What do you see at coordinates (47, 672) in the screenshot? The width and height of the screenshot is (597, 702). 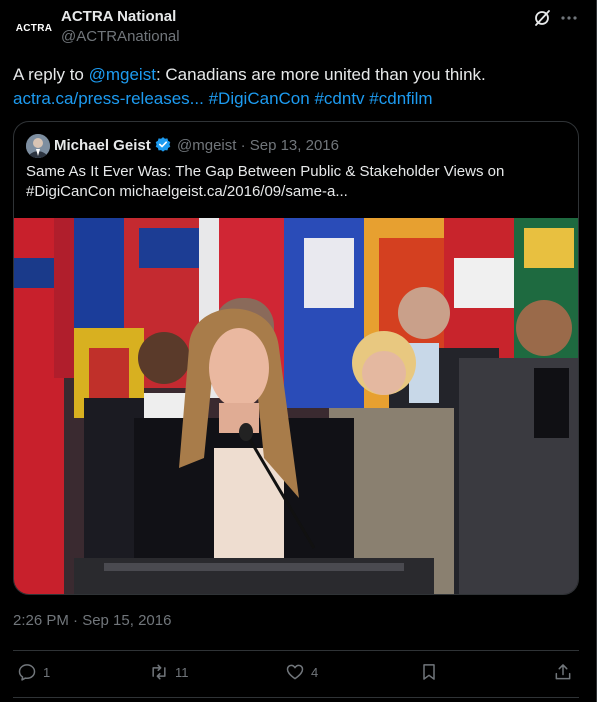 I see `reply-count: 1` at bounding box center [47, 672].